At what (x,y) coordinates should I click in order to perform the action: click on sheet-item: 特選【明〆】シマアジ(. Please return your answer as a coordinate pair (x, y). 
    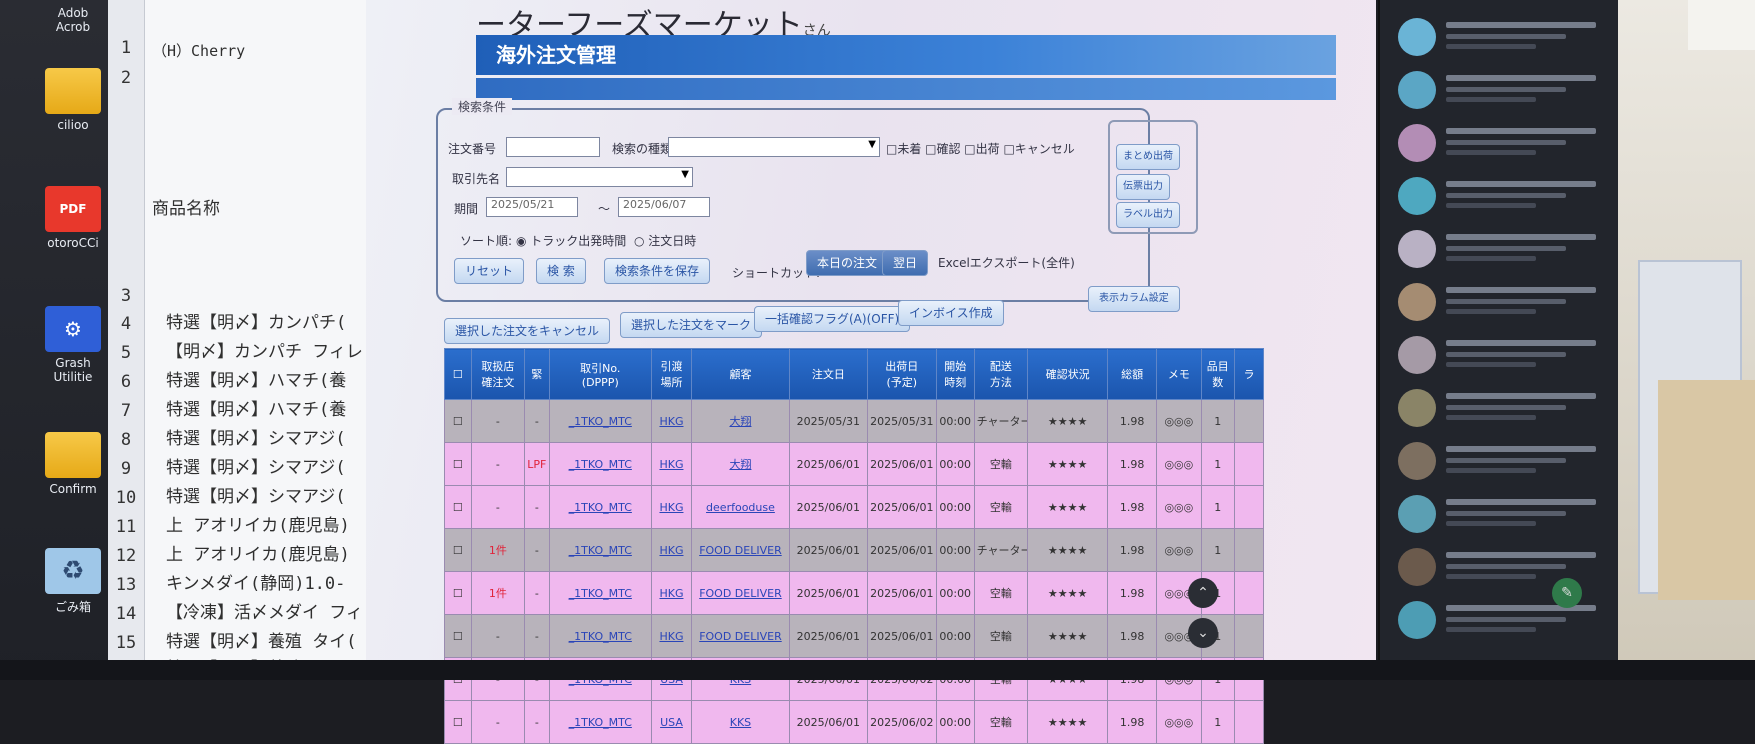
    Looking at the image, I should click on (256, 436).